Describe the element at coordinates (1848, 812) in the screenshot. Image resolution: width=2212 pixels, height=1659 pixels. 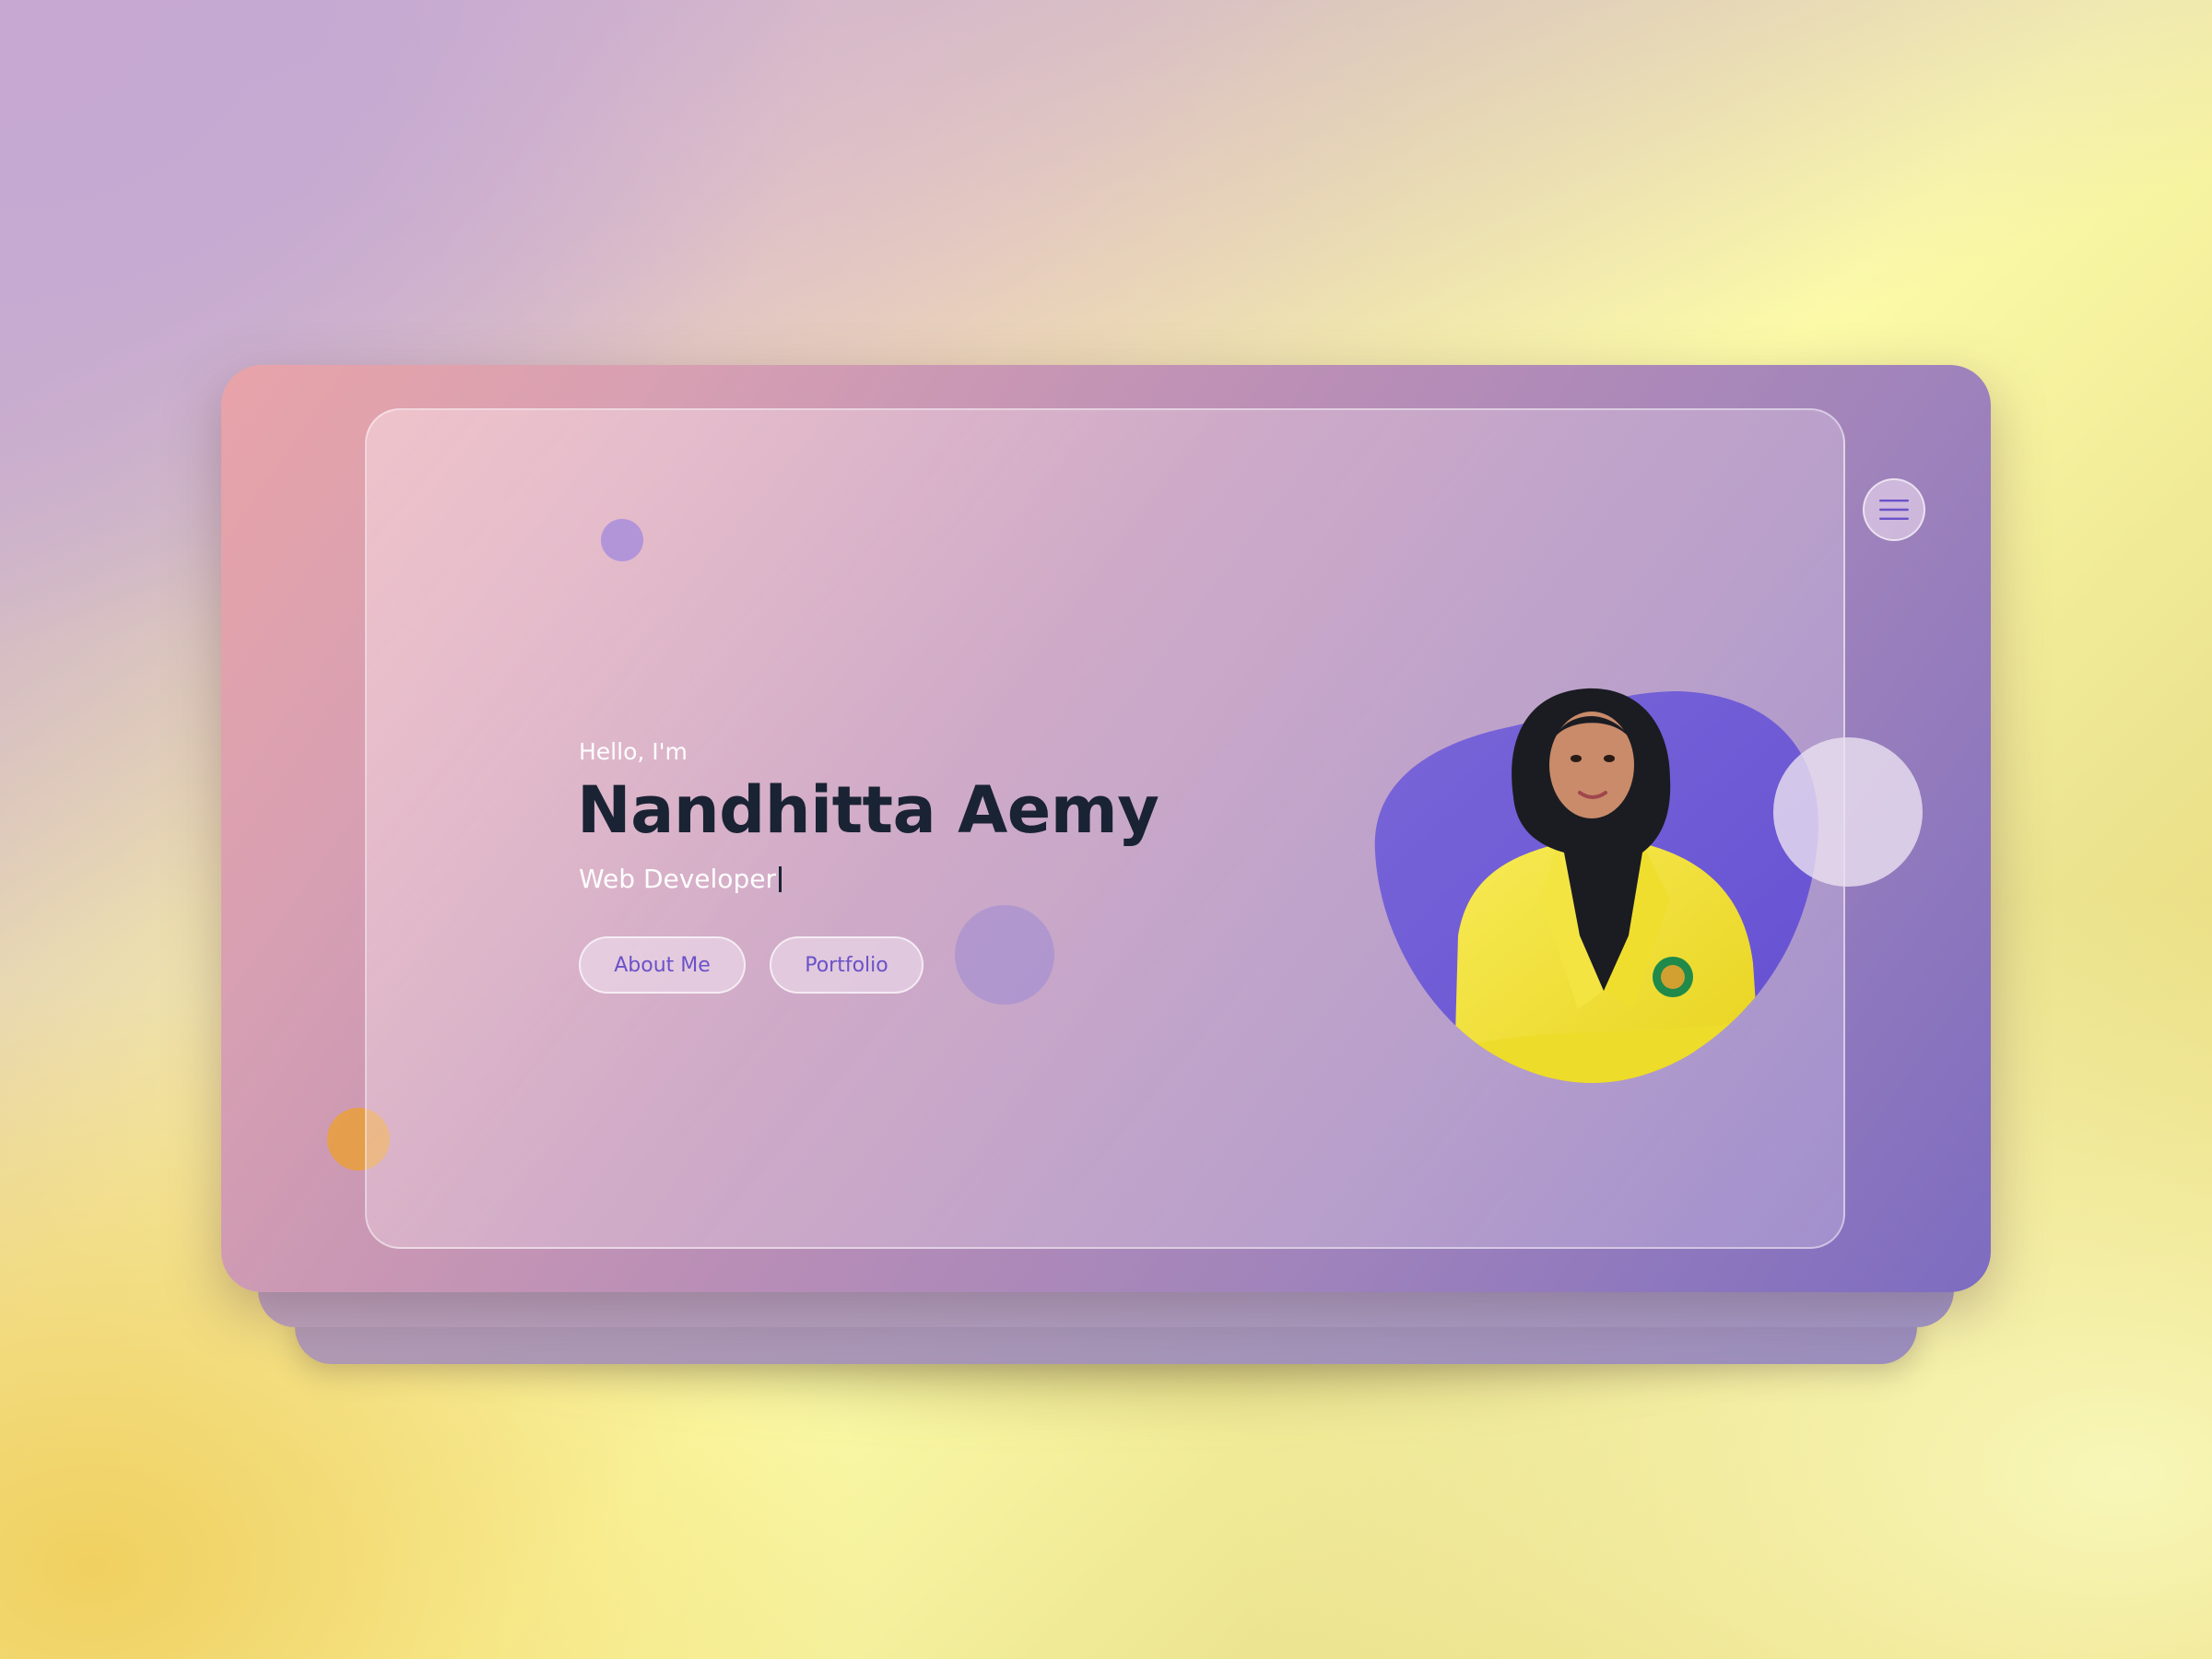
I see `decorative-white-circle` at that location.